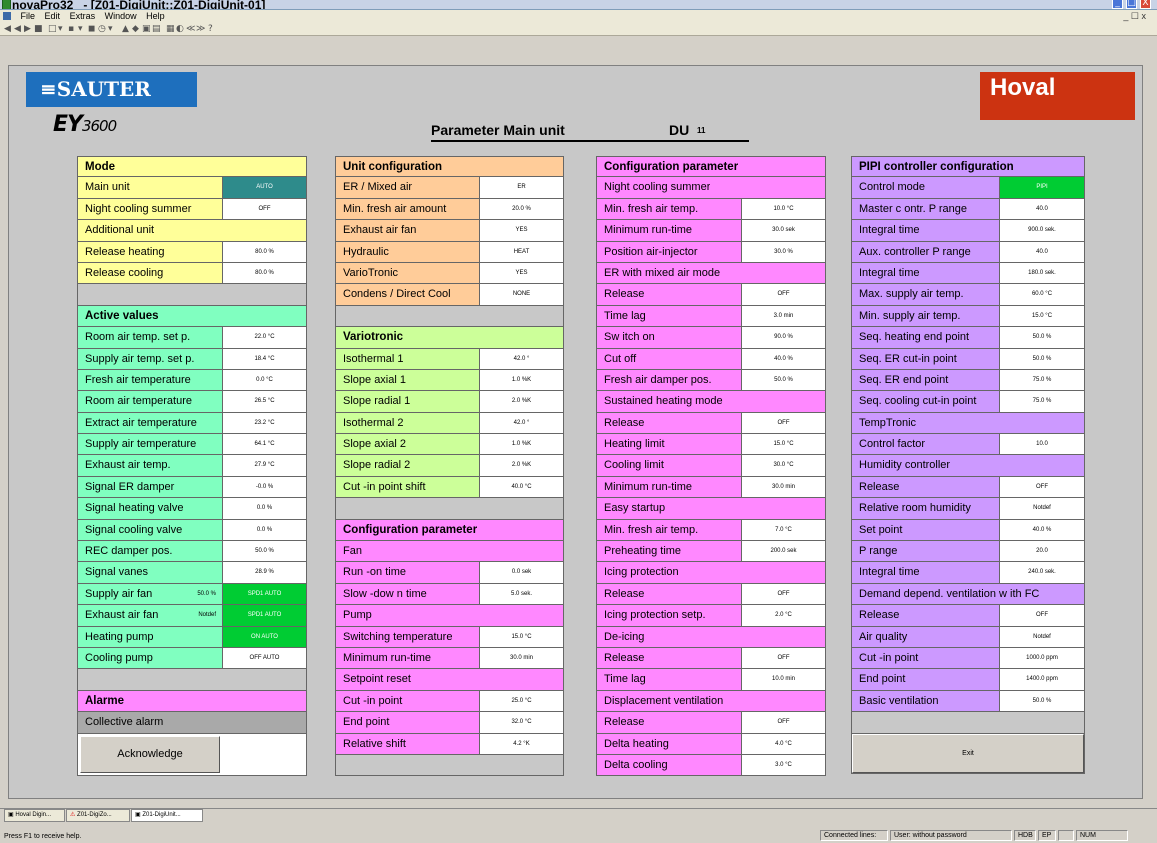 The image size is (1157, 843). Describe the element at coordinates (264, 337) in the screenshot. I see `param-value-field: 22.0 °C` at that location.